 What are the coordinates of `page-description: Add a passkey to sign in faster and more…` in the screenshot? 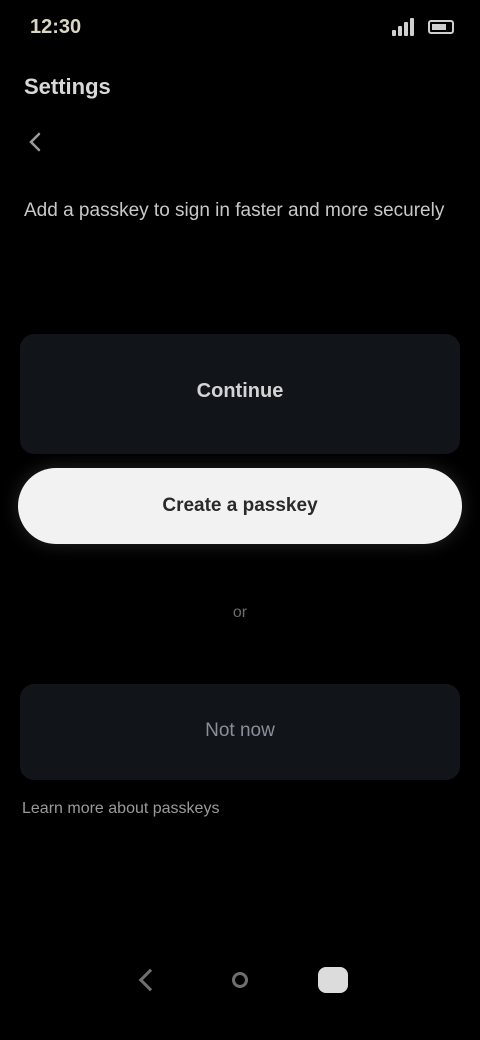 It's located at (234, 210).